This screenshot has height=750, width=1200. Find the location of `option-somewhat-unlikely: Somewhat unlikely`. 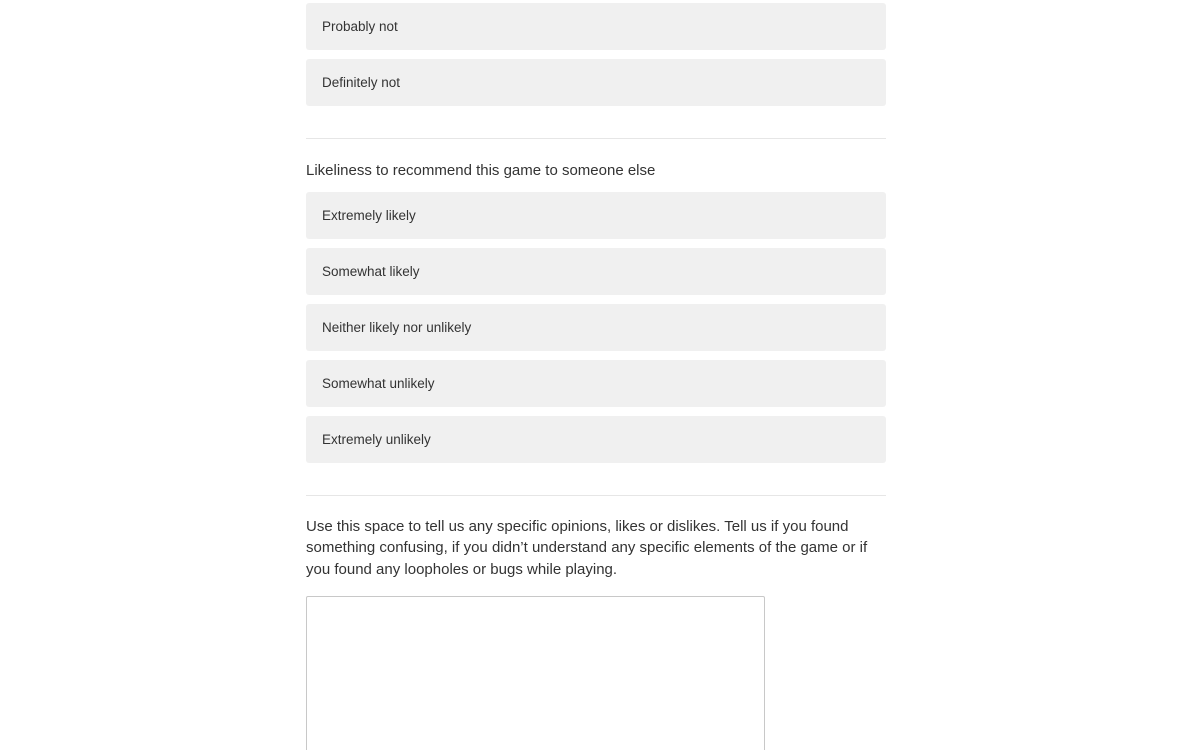

option-somewhat-unlikely: Somewhat unlikely is located at coordinates (596, 383).